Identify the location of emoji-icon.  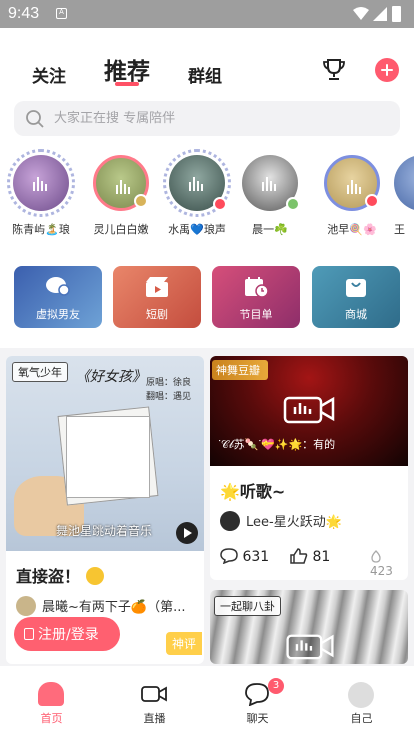
(95, 576).